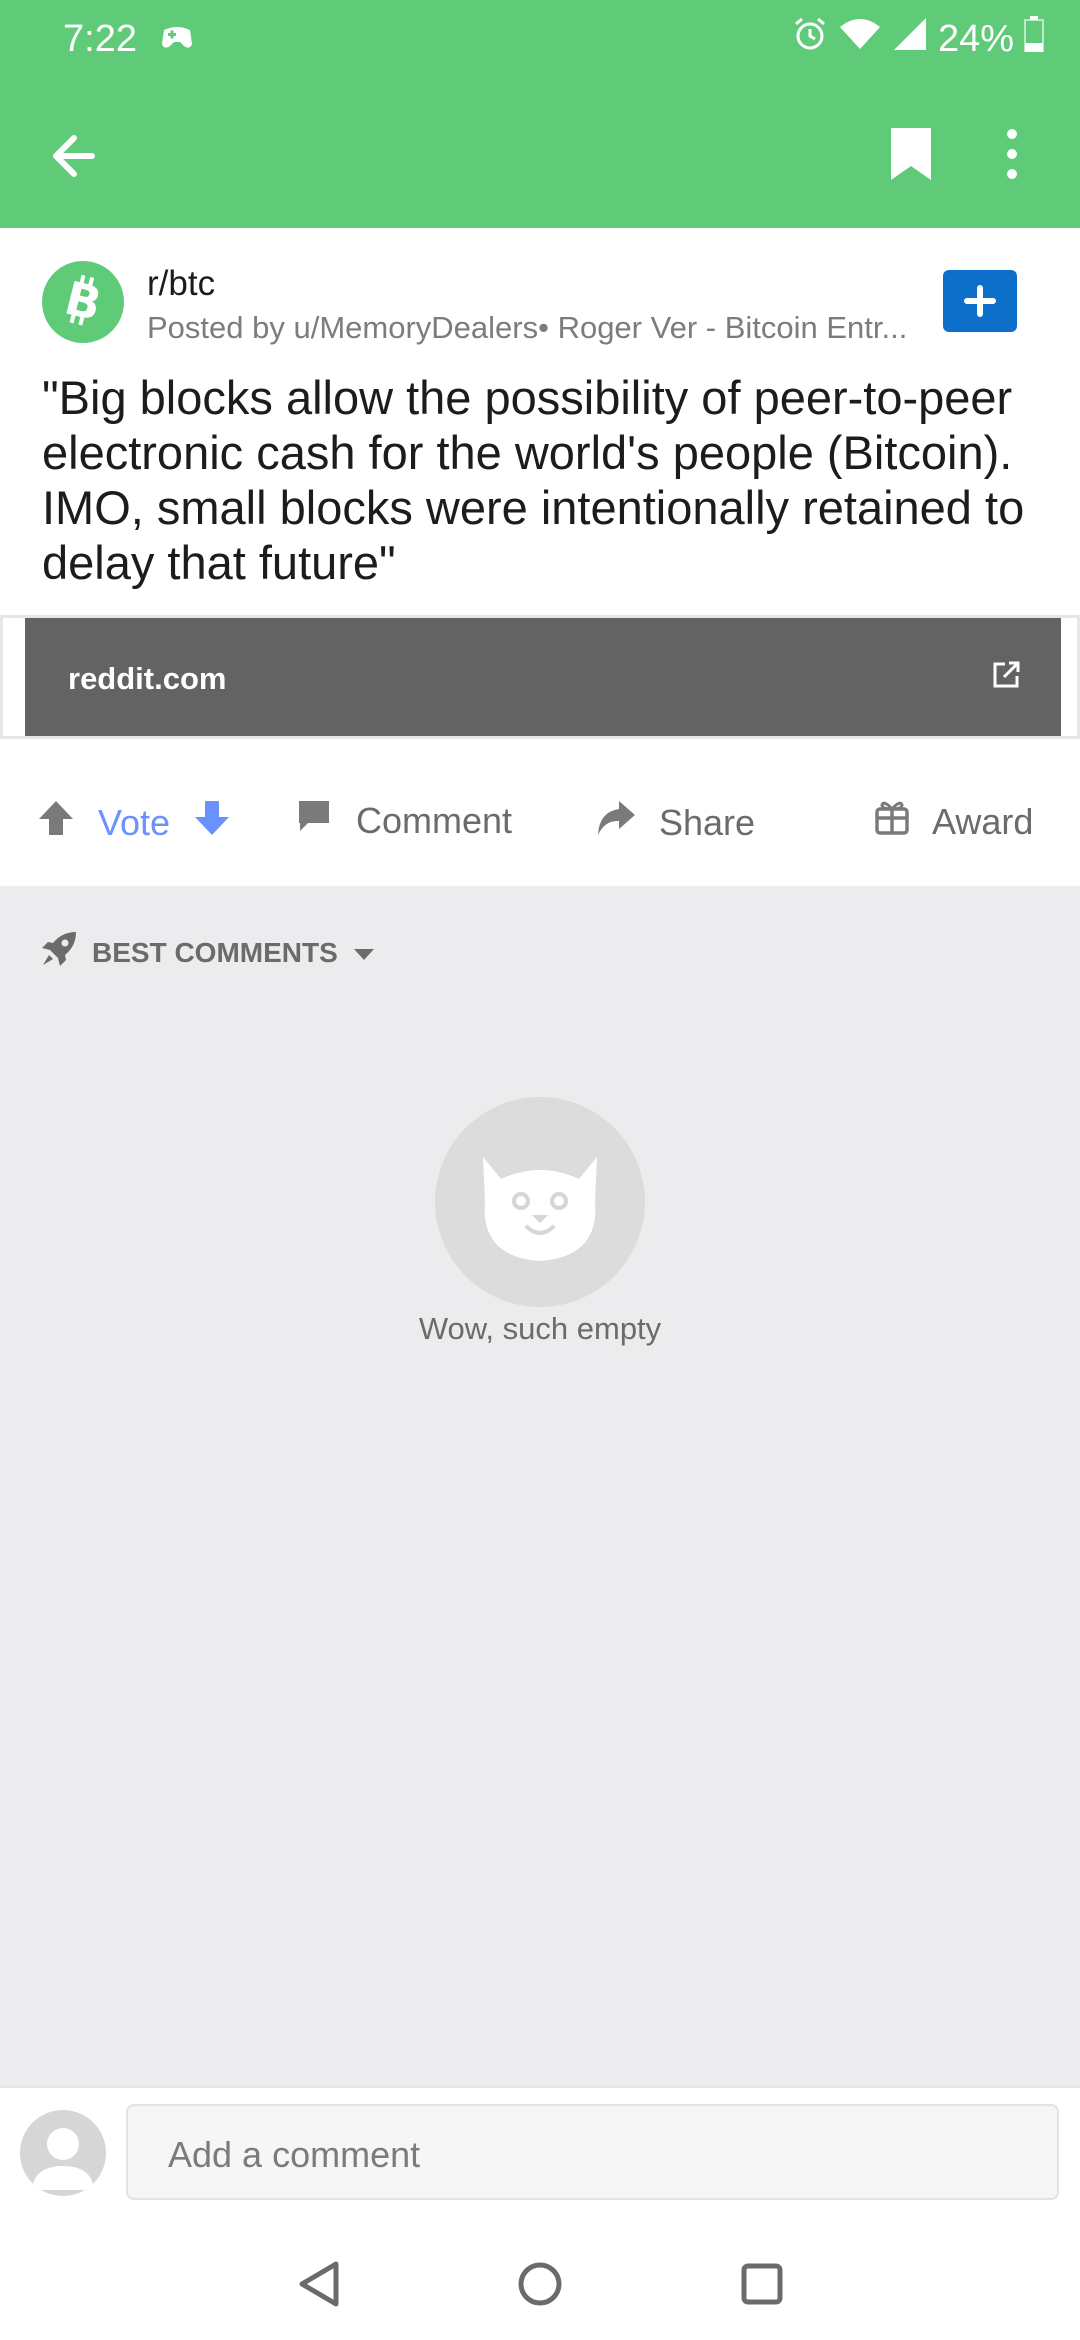 The width and height of the screenshot is (1080, 2340). I want to click on bitcoin-icon: B, so click(83, 301).